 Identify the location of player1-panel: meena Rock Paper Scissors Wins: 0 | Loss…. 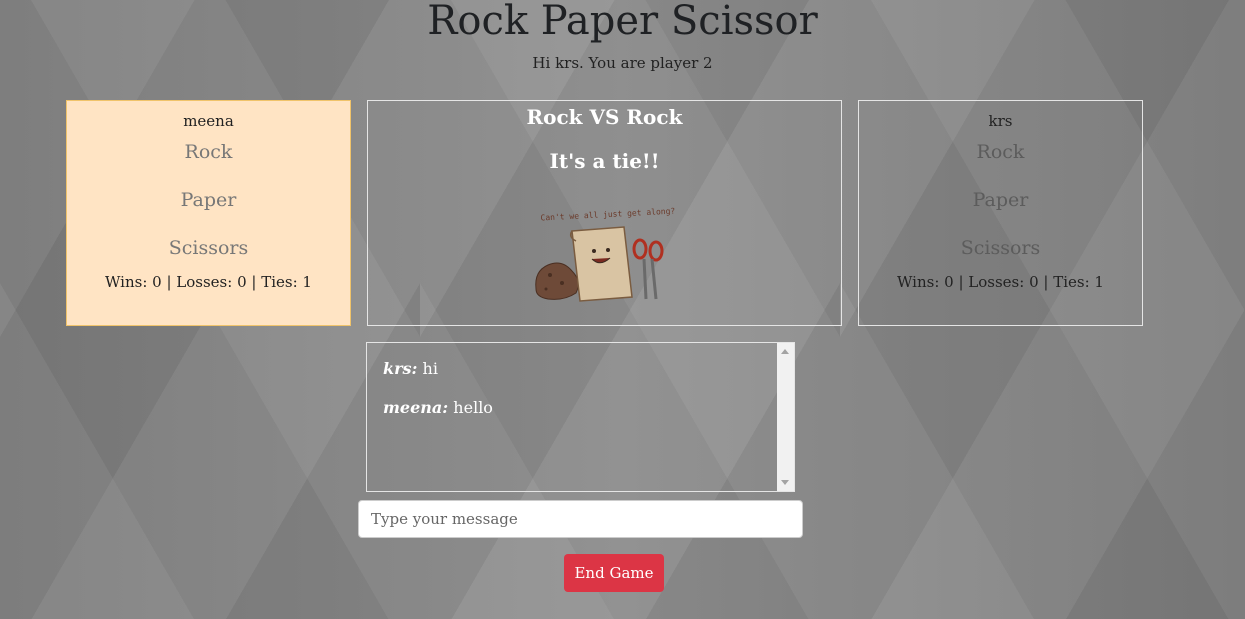
(208, 213).